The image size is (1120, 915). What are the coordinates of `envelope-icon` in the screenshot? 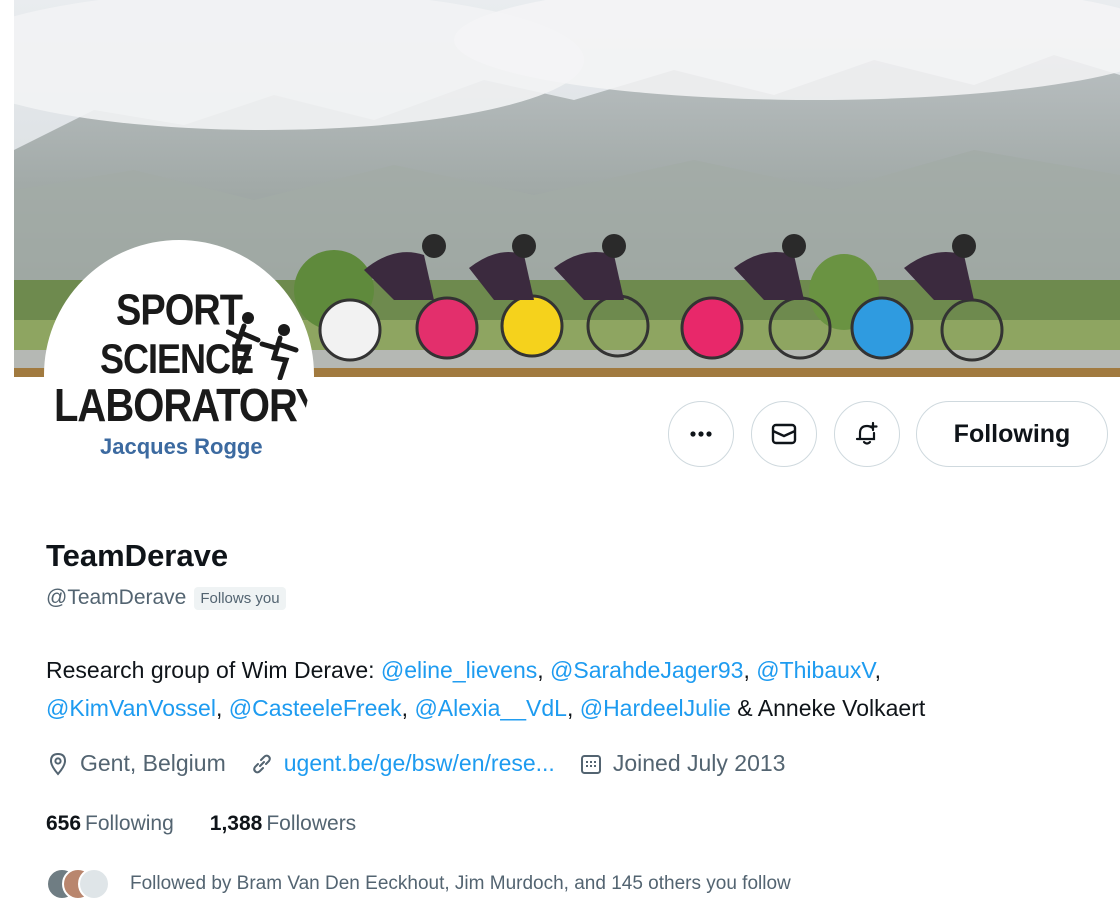 It's located at (784, 434).